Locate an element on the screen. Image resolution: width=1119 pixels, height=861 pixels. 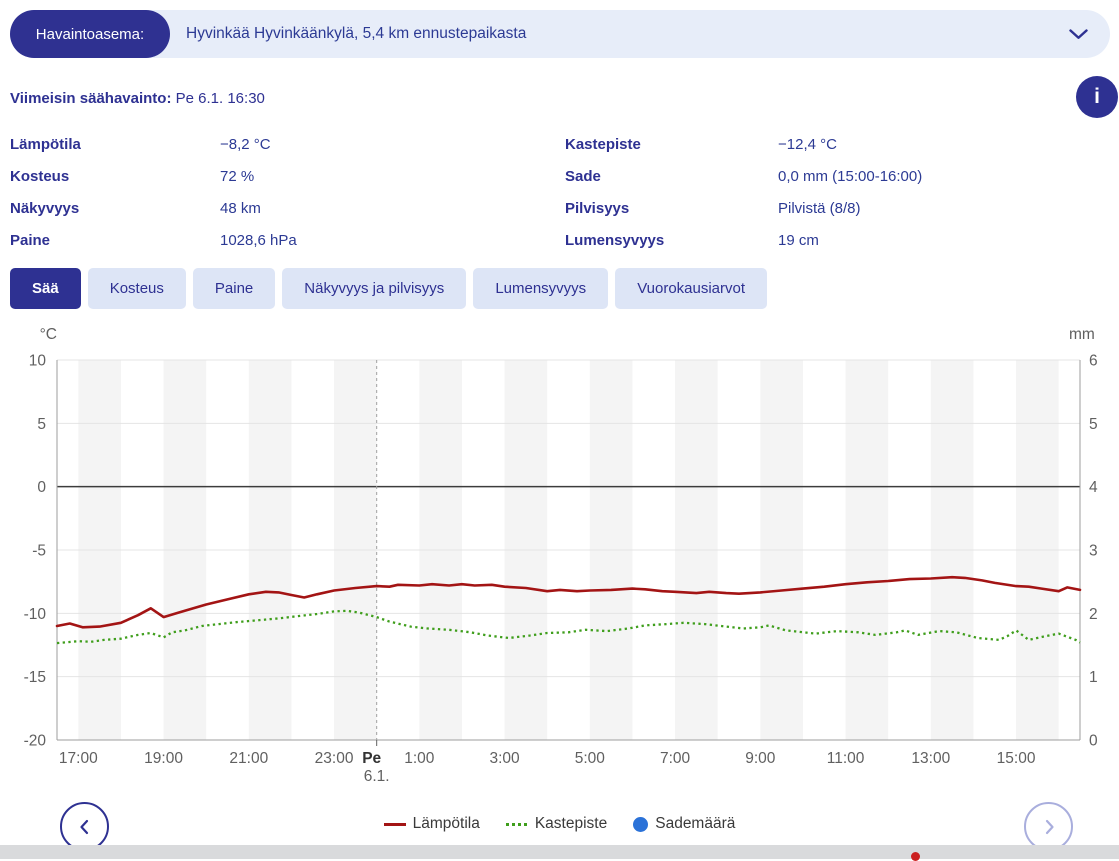
observation-label: Pilvisyys is located at coordinates (597, 208).